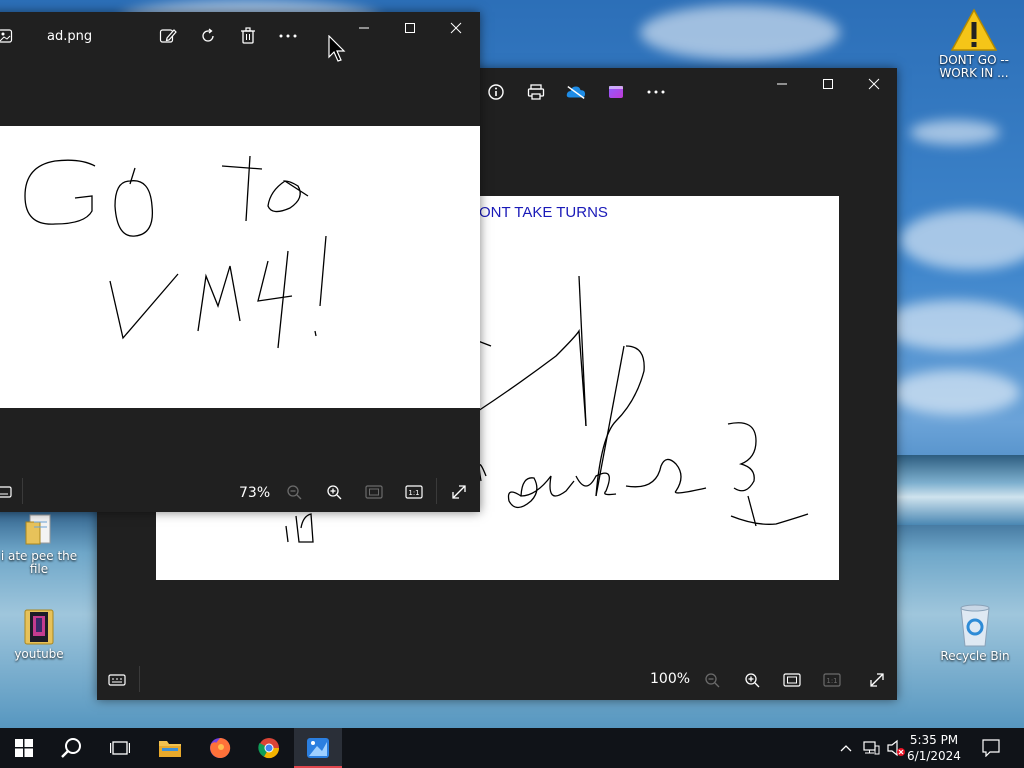  I want to click on photos-taskbar-button, so click(318, 748).